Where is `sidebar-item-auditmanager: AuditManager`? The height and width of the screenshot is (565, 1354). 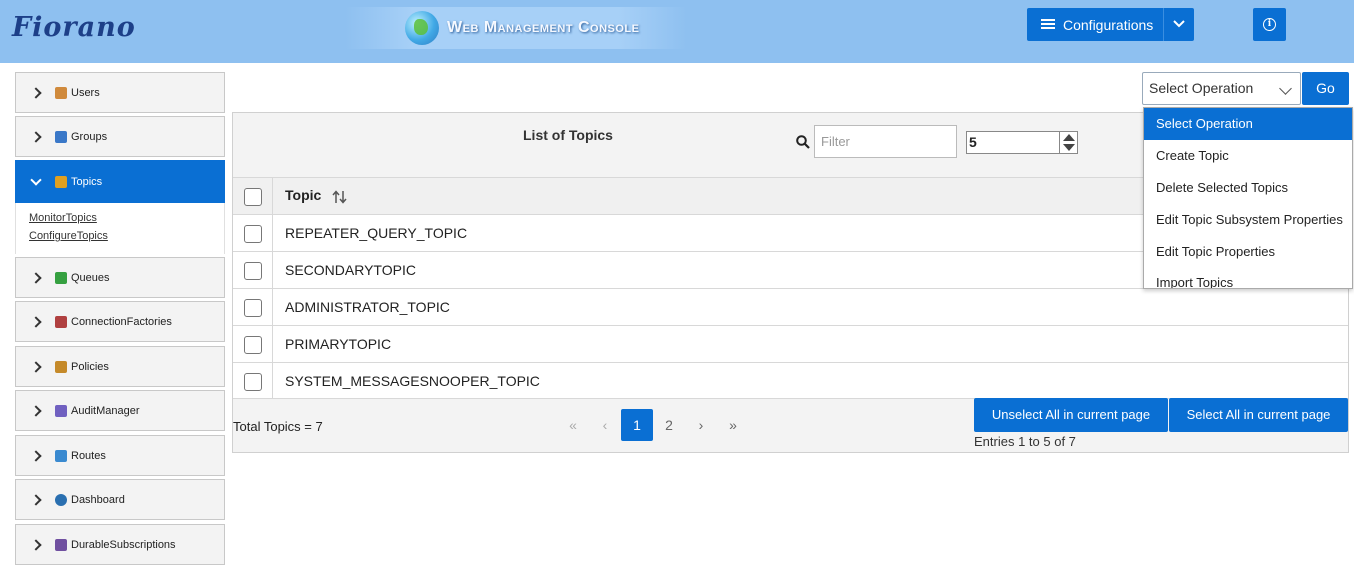 sidebar-item-auditmanager: AuditManager is located at coordinates (120, 410).